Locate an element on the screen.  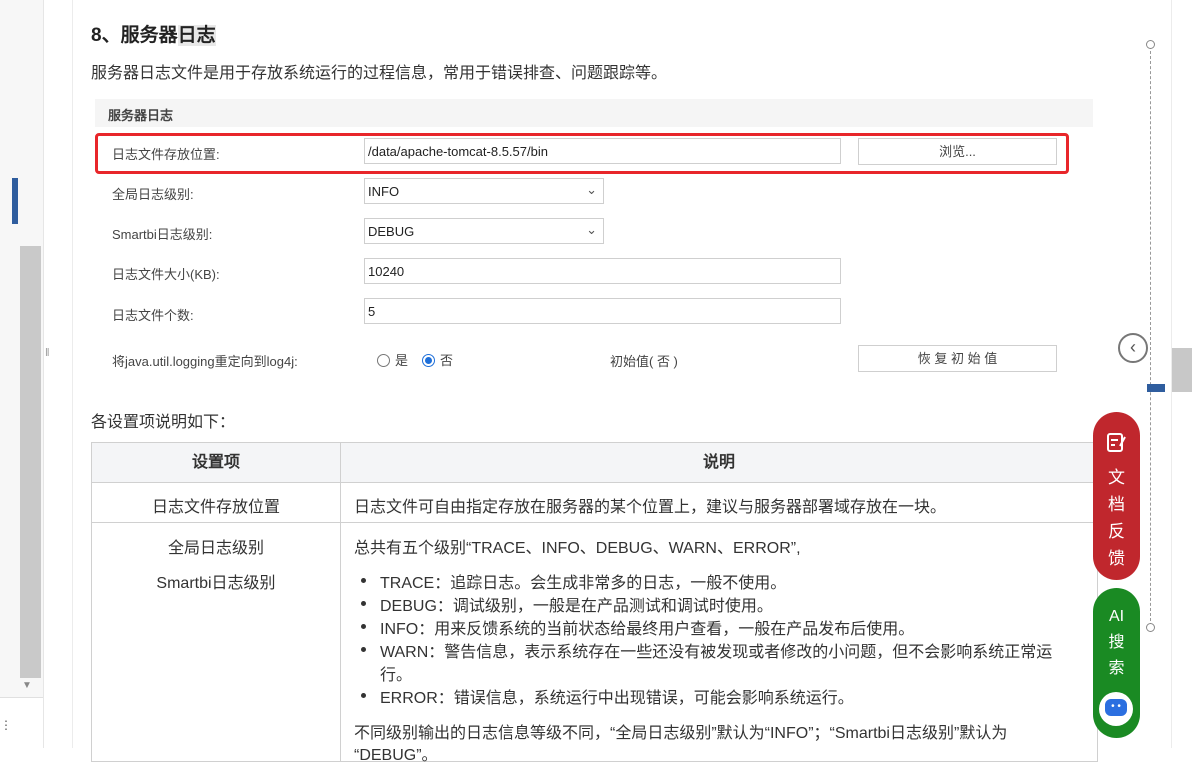
table-header-item: 设置项 is located at coordinates (216, 462).